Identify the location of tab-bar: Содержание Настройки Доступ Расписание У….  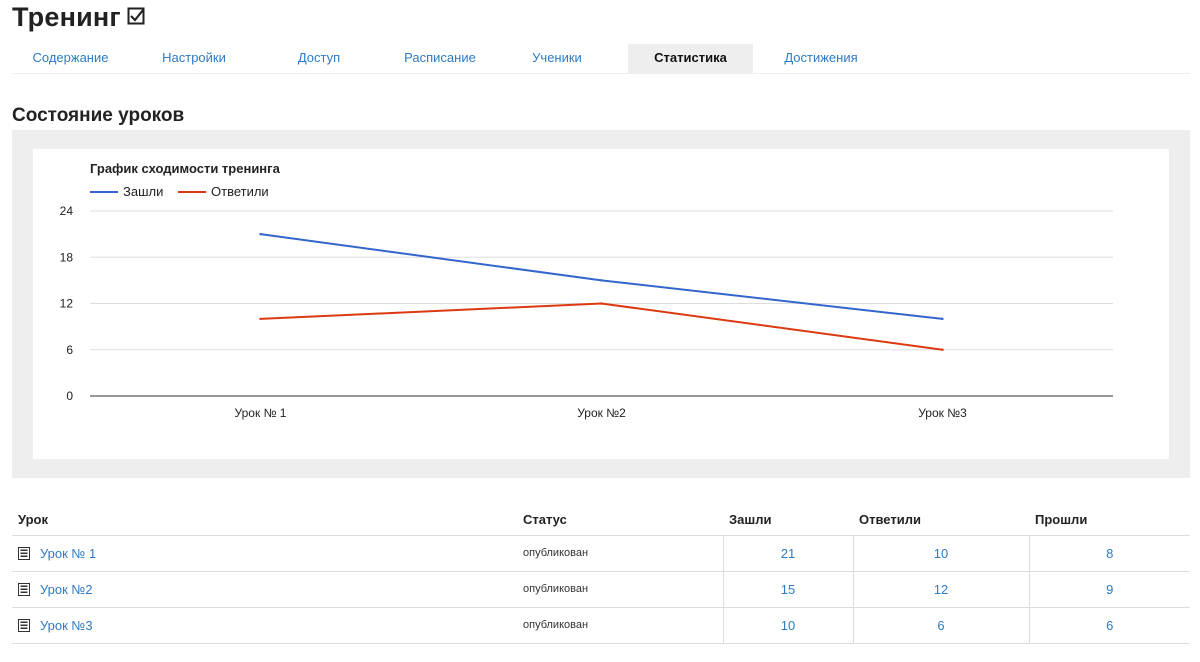
(601, 57).